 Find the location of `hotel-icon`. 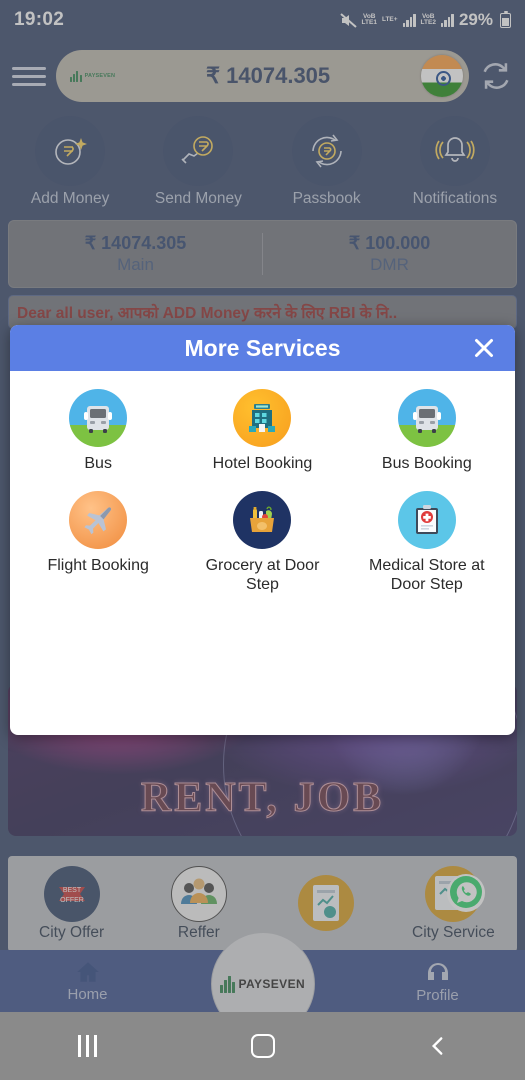

hotel-icon is located at coordinates (262, 418).